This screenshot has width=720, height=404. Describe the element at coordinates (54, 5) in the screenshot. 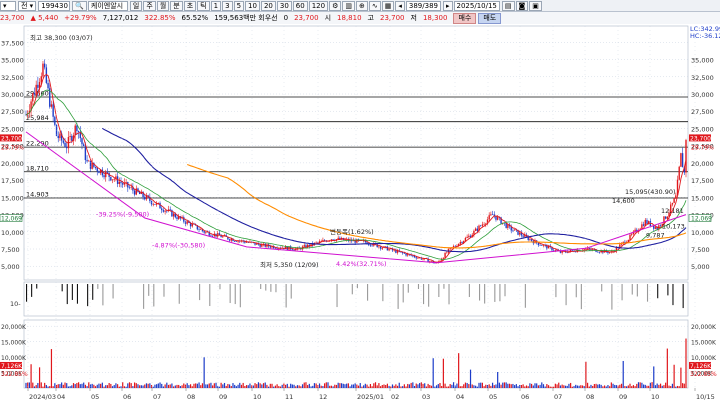

I see `stock-code-input: 199430` at that location.